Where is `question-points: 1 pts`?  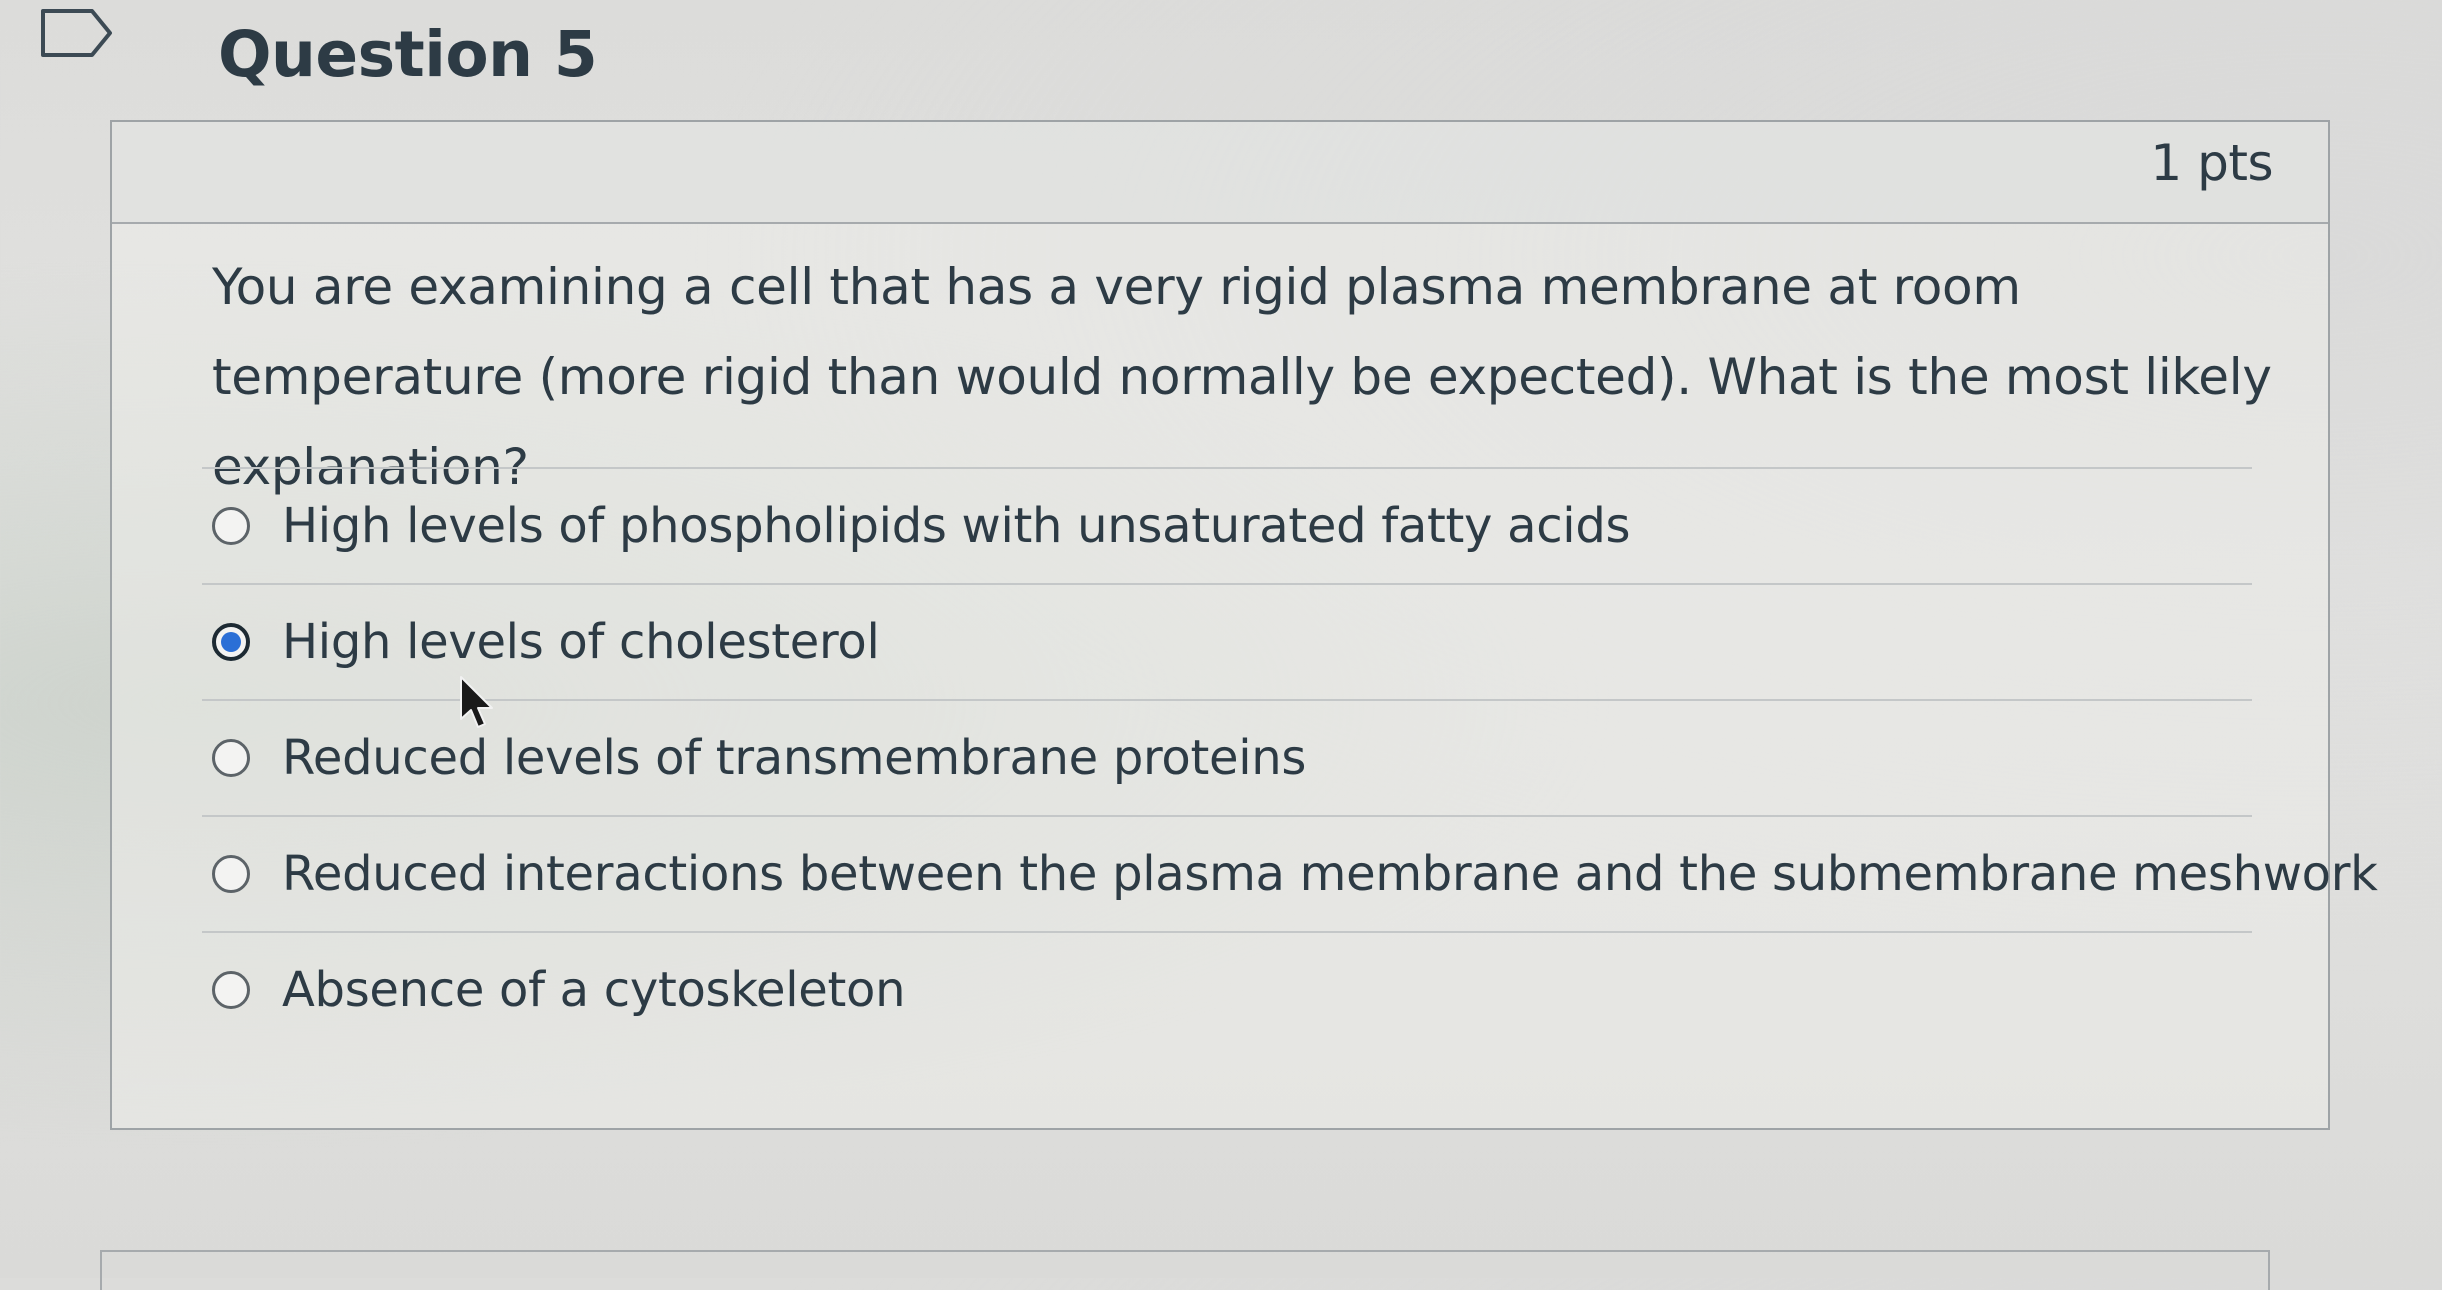
question-points: 1 pts is located at coordinates (2211, 163).